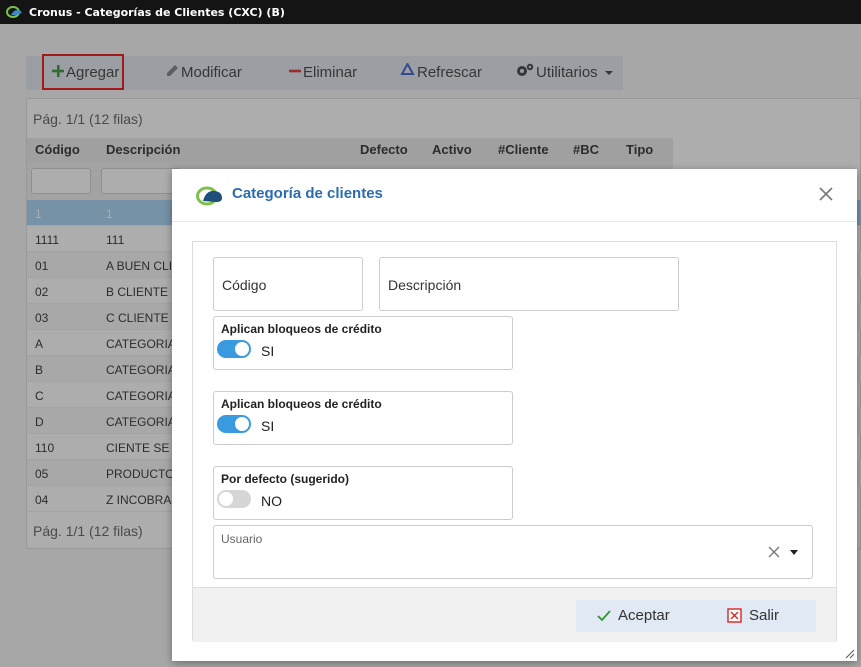 The image size is (861, 667). I want to click on close-icon, so click(826, 194).